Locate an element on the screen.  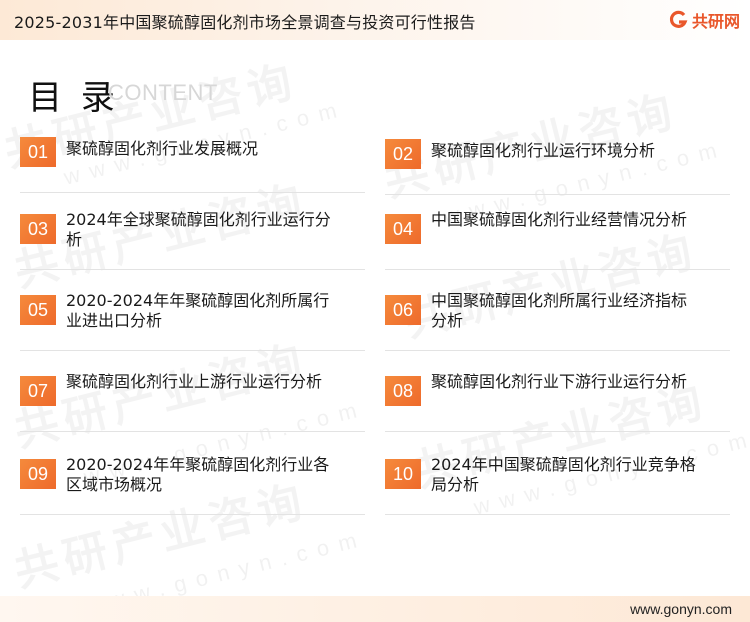
toc-item: 02 聚硫醇固化剂行业运行环境分析 is located at coordinates (557, 165).